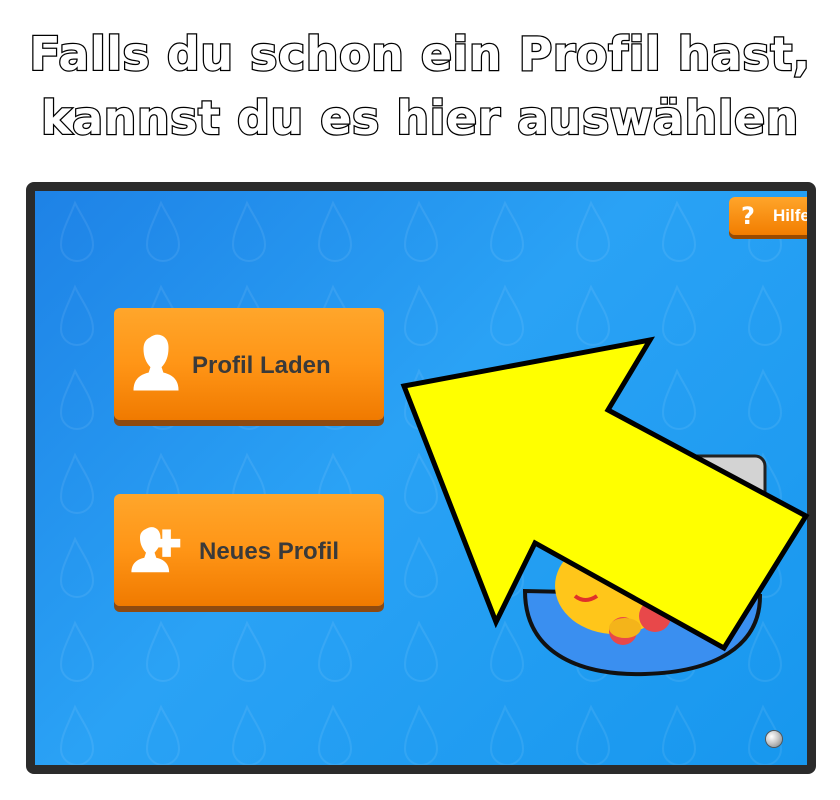 The height and width of the screenshot is (800, 840). Describe the element at coordinates (791, 215) in the screenshot. I see `help-button-label: Hilfe` at that location.